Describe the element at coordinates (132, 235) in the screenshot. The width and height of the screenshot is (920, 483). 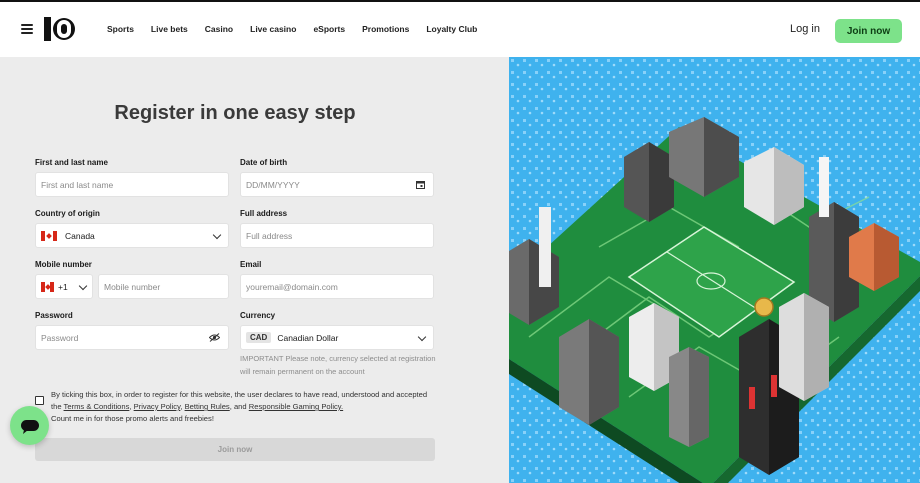
I see `country-select: Canada` at that location.